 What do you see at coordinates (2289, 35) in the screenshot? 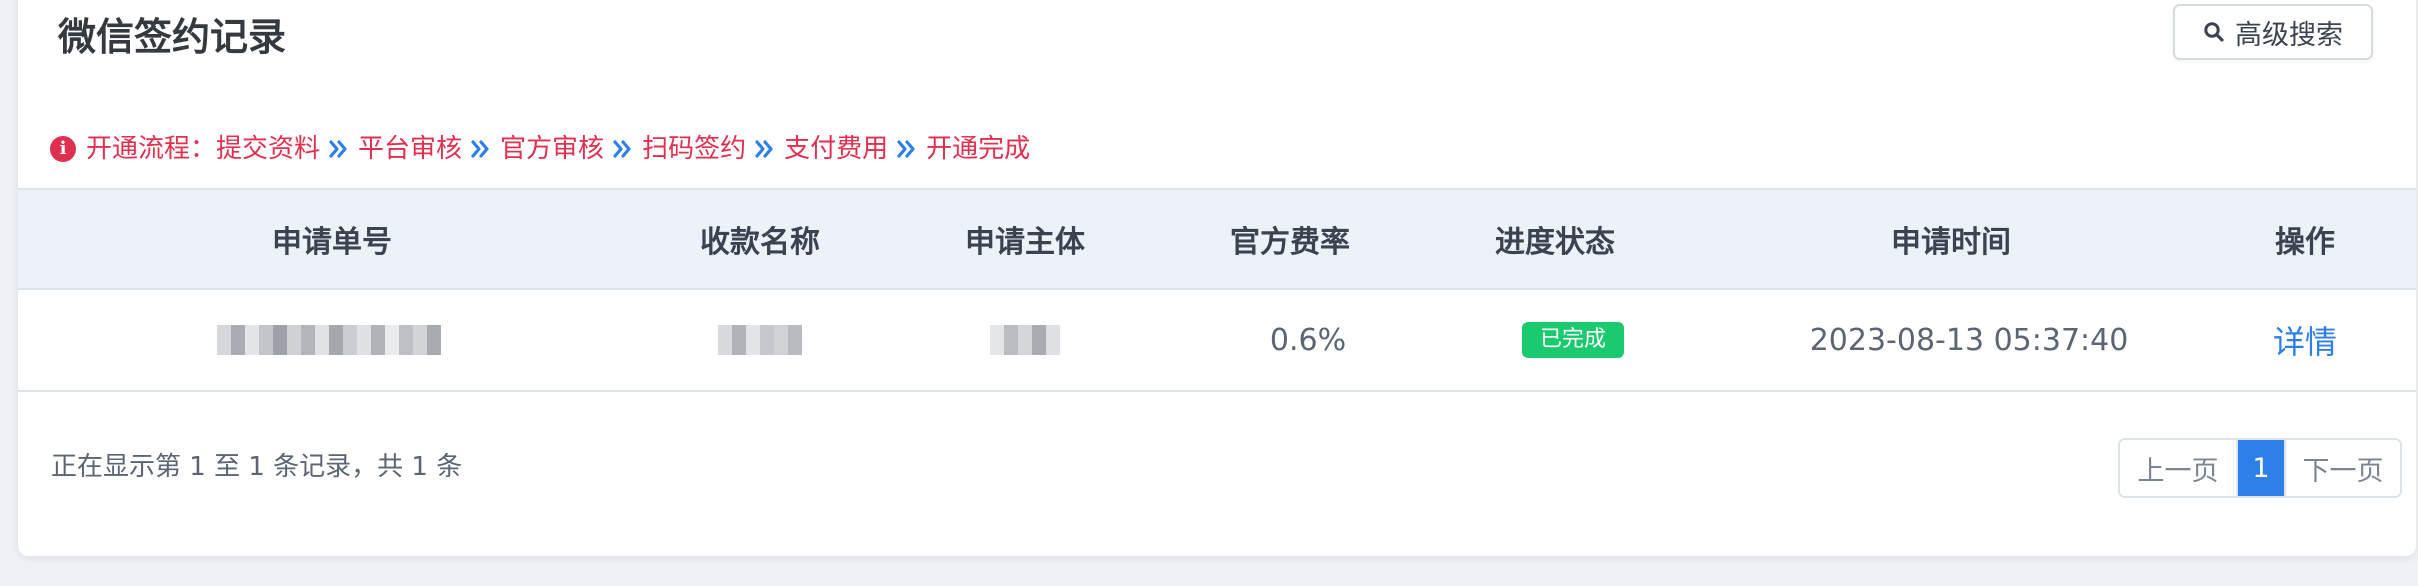
I see `advanced-search-label: 高级搜索` at bounding box center [2289, 35].